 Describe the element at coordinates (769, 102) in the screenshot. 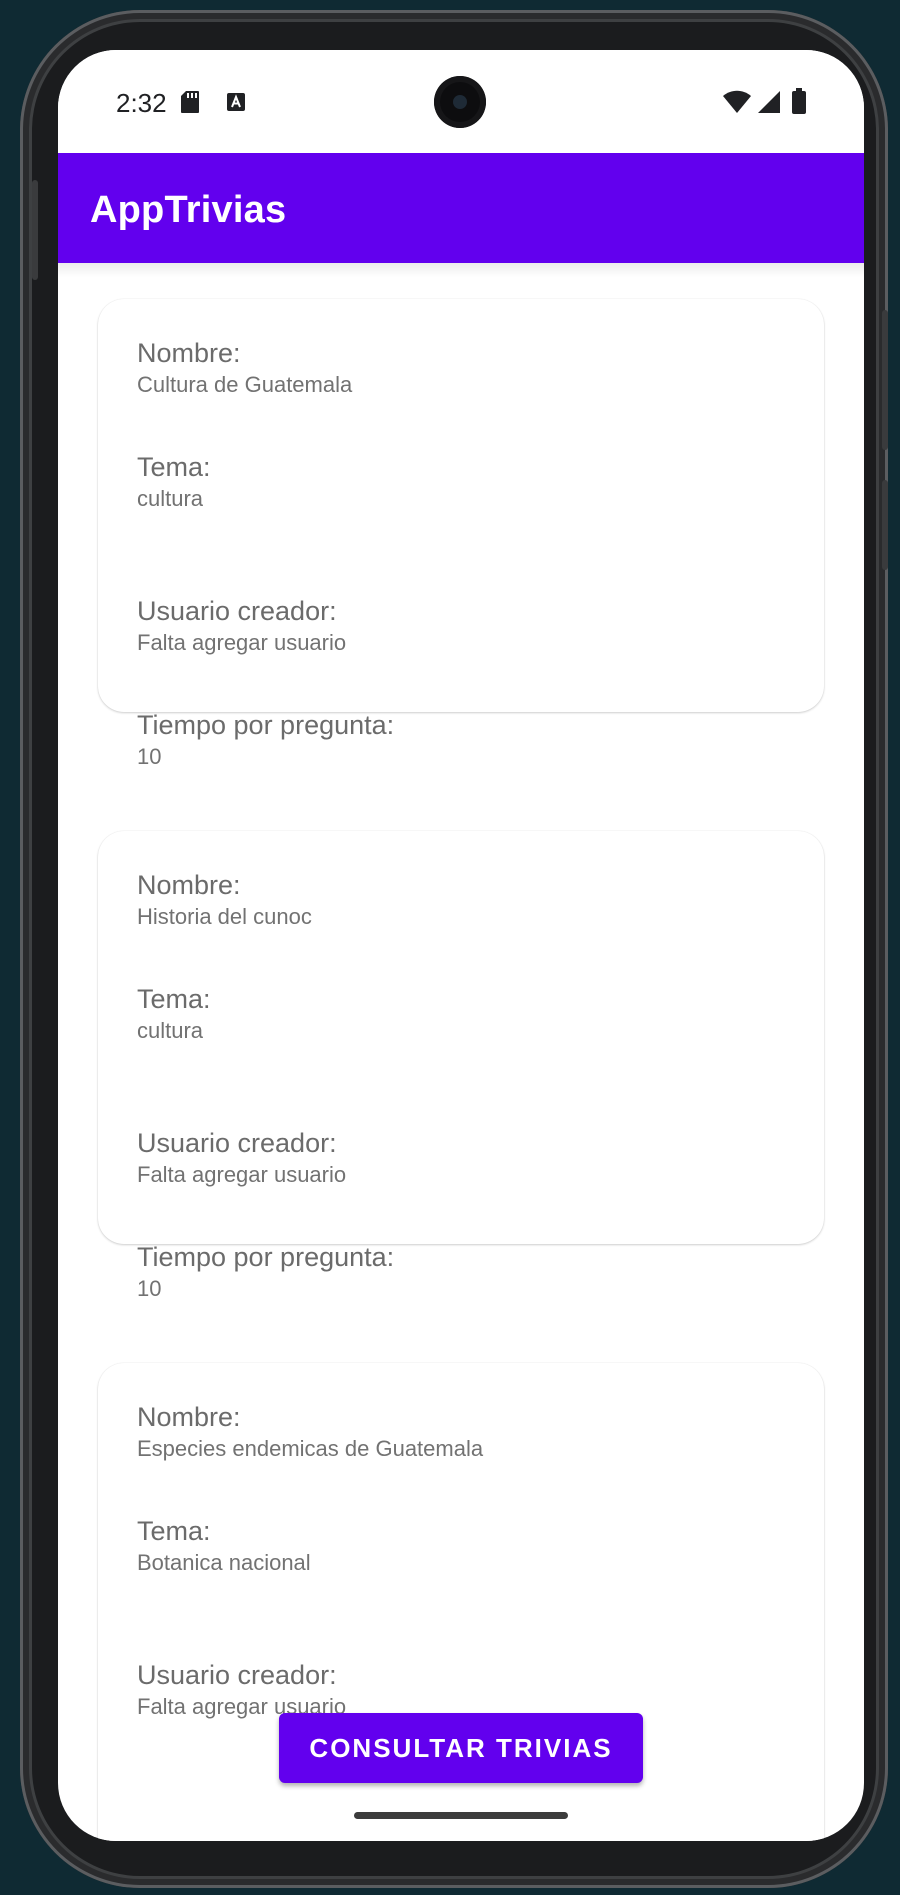

I see `signal-icon` at that location.